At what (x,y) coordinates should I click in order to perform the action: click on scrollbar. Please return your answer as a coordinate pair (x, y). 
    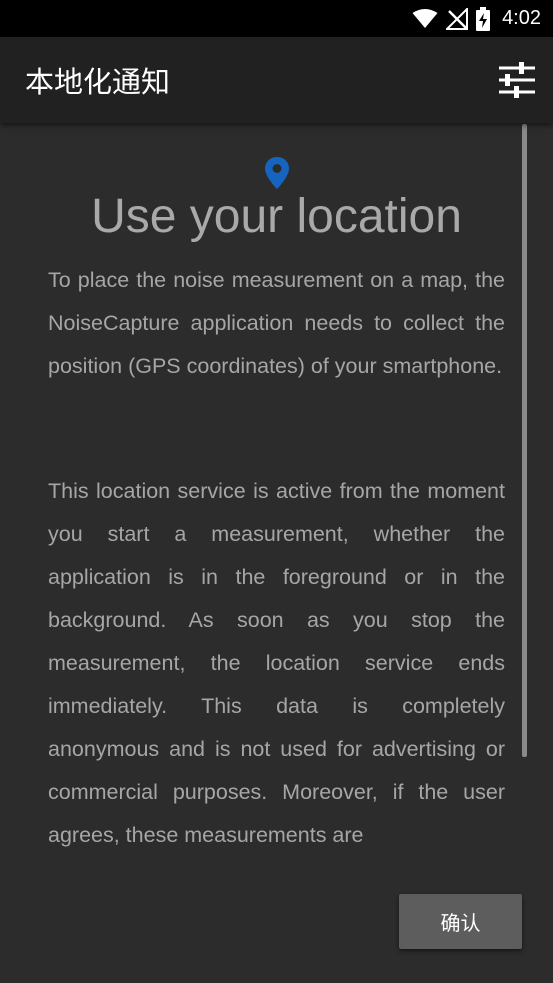
    Looking at the image, I should click on (524, 440).